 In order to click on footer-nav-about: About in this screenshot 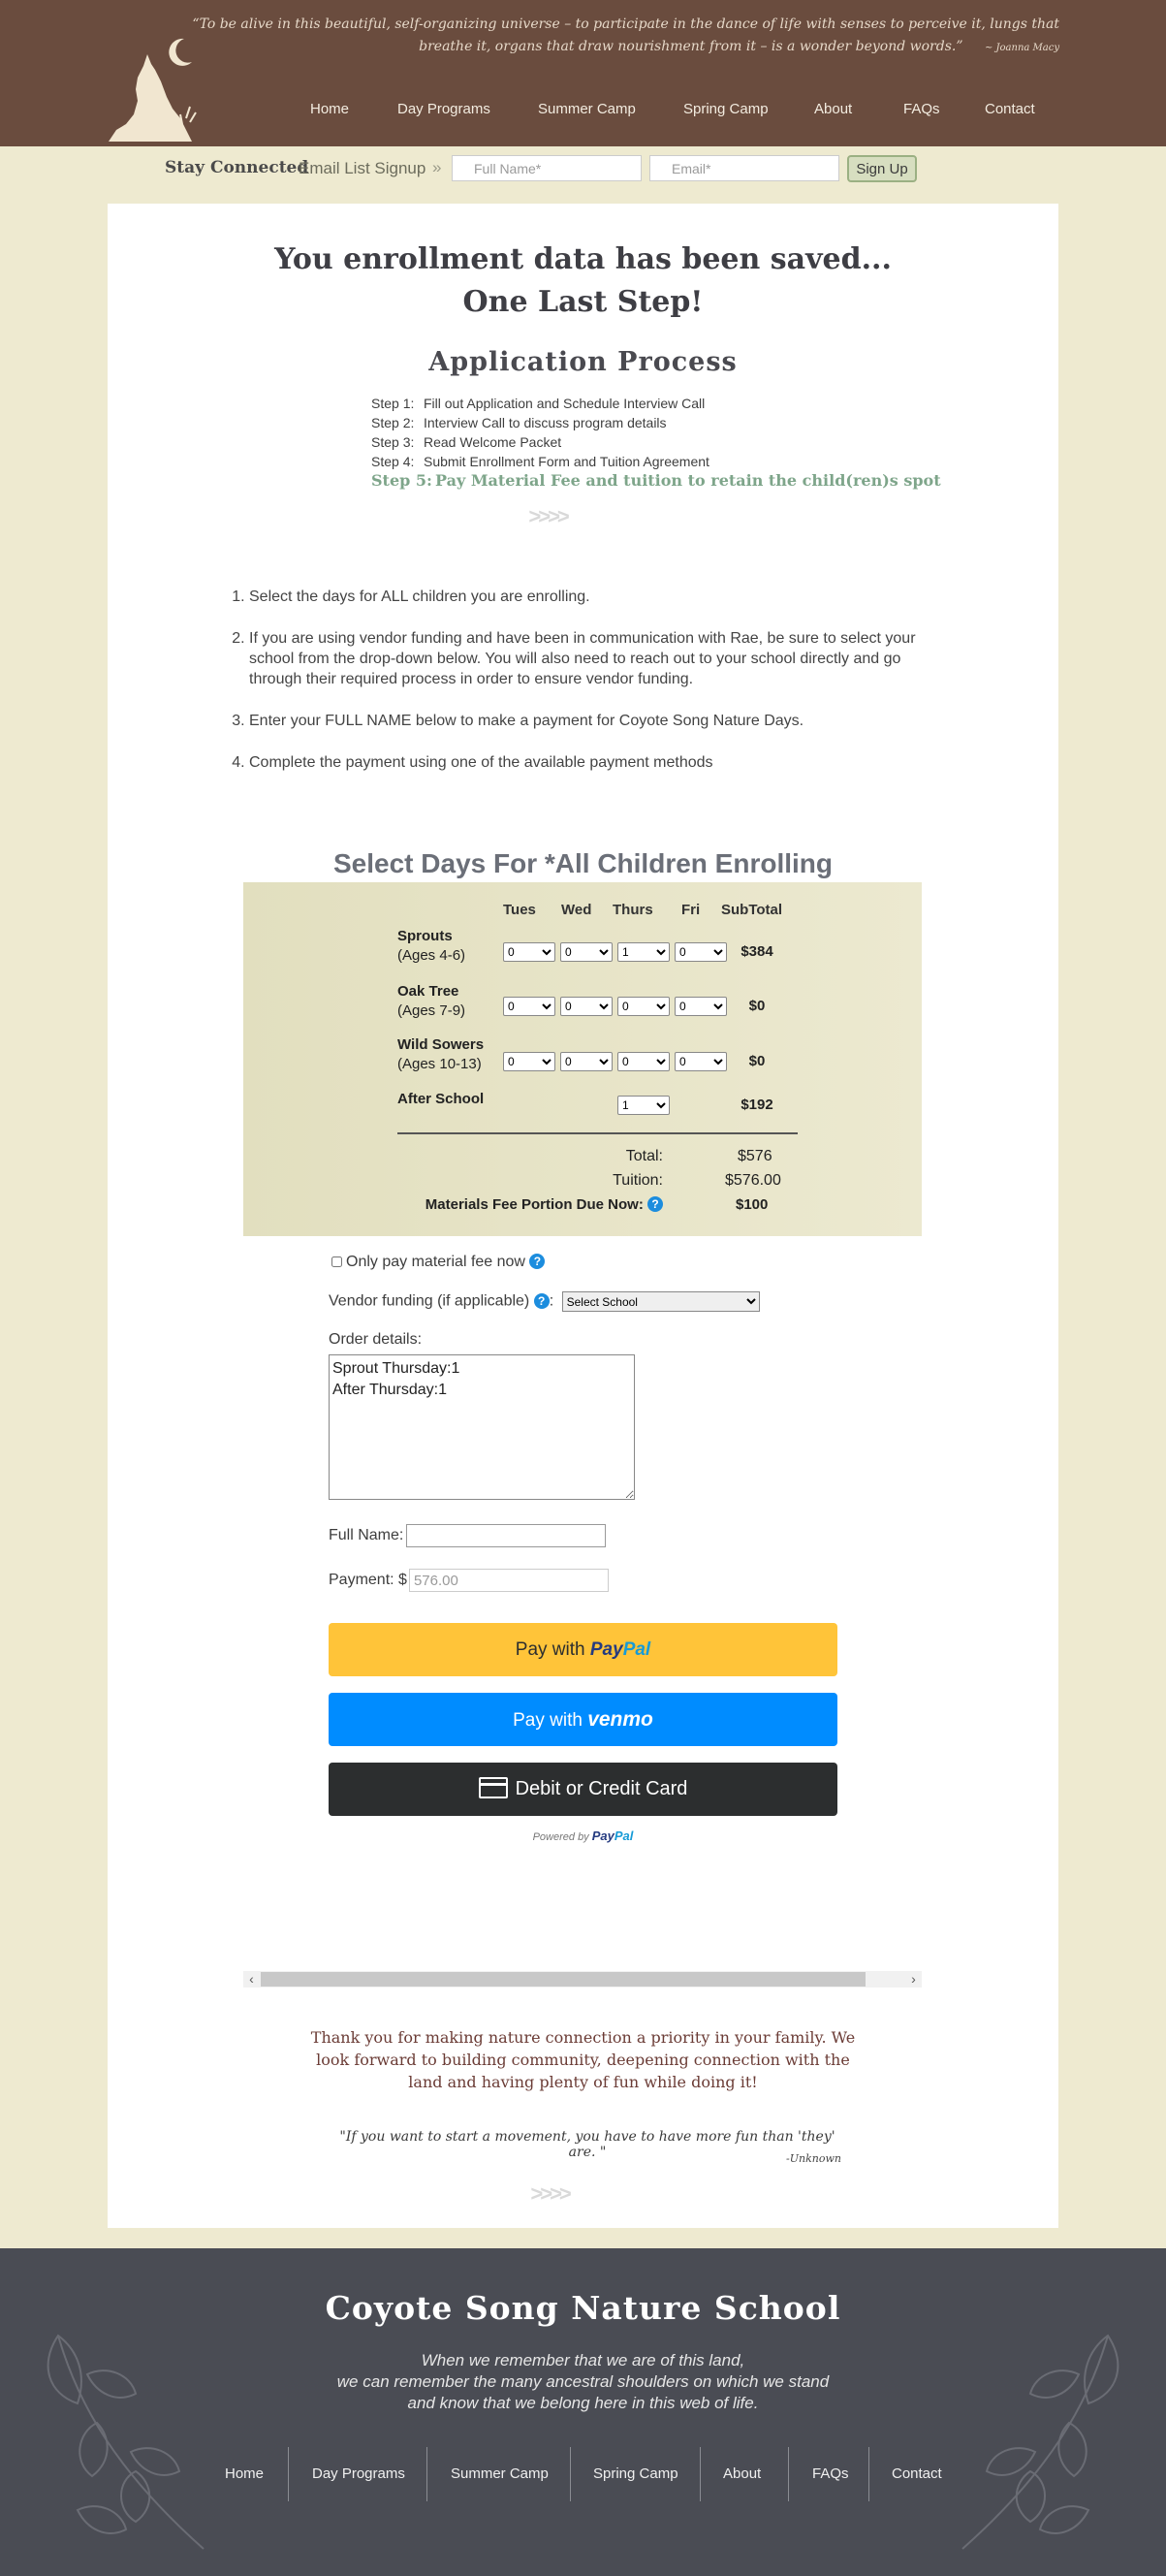, I will do `click(742, 2473)`.